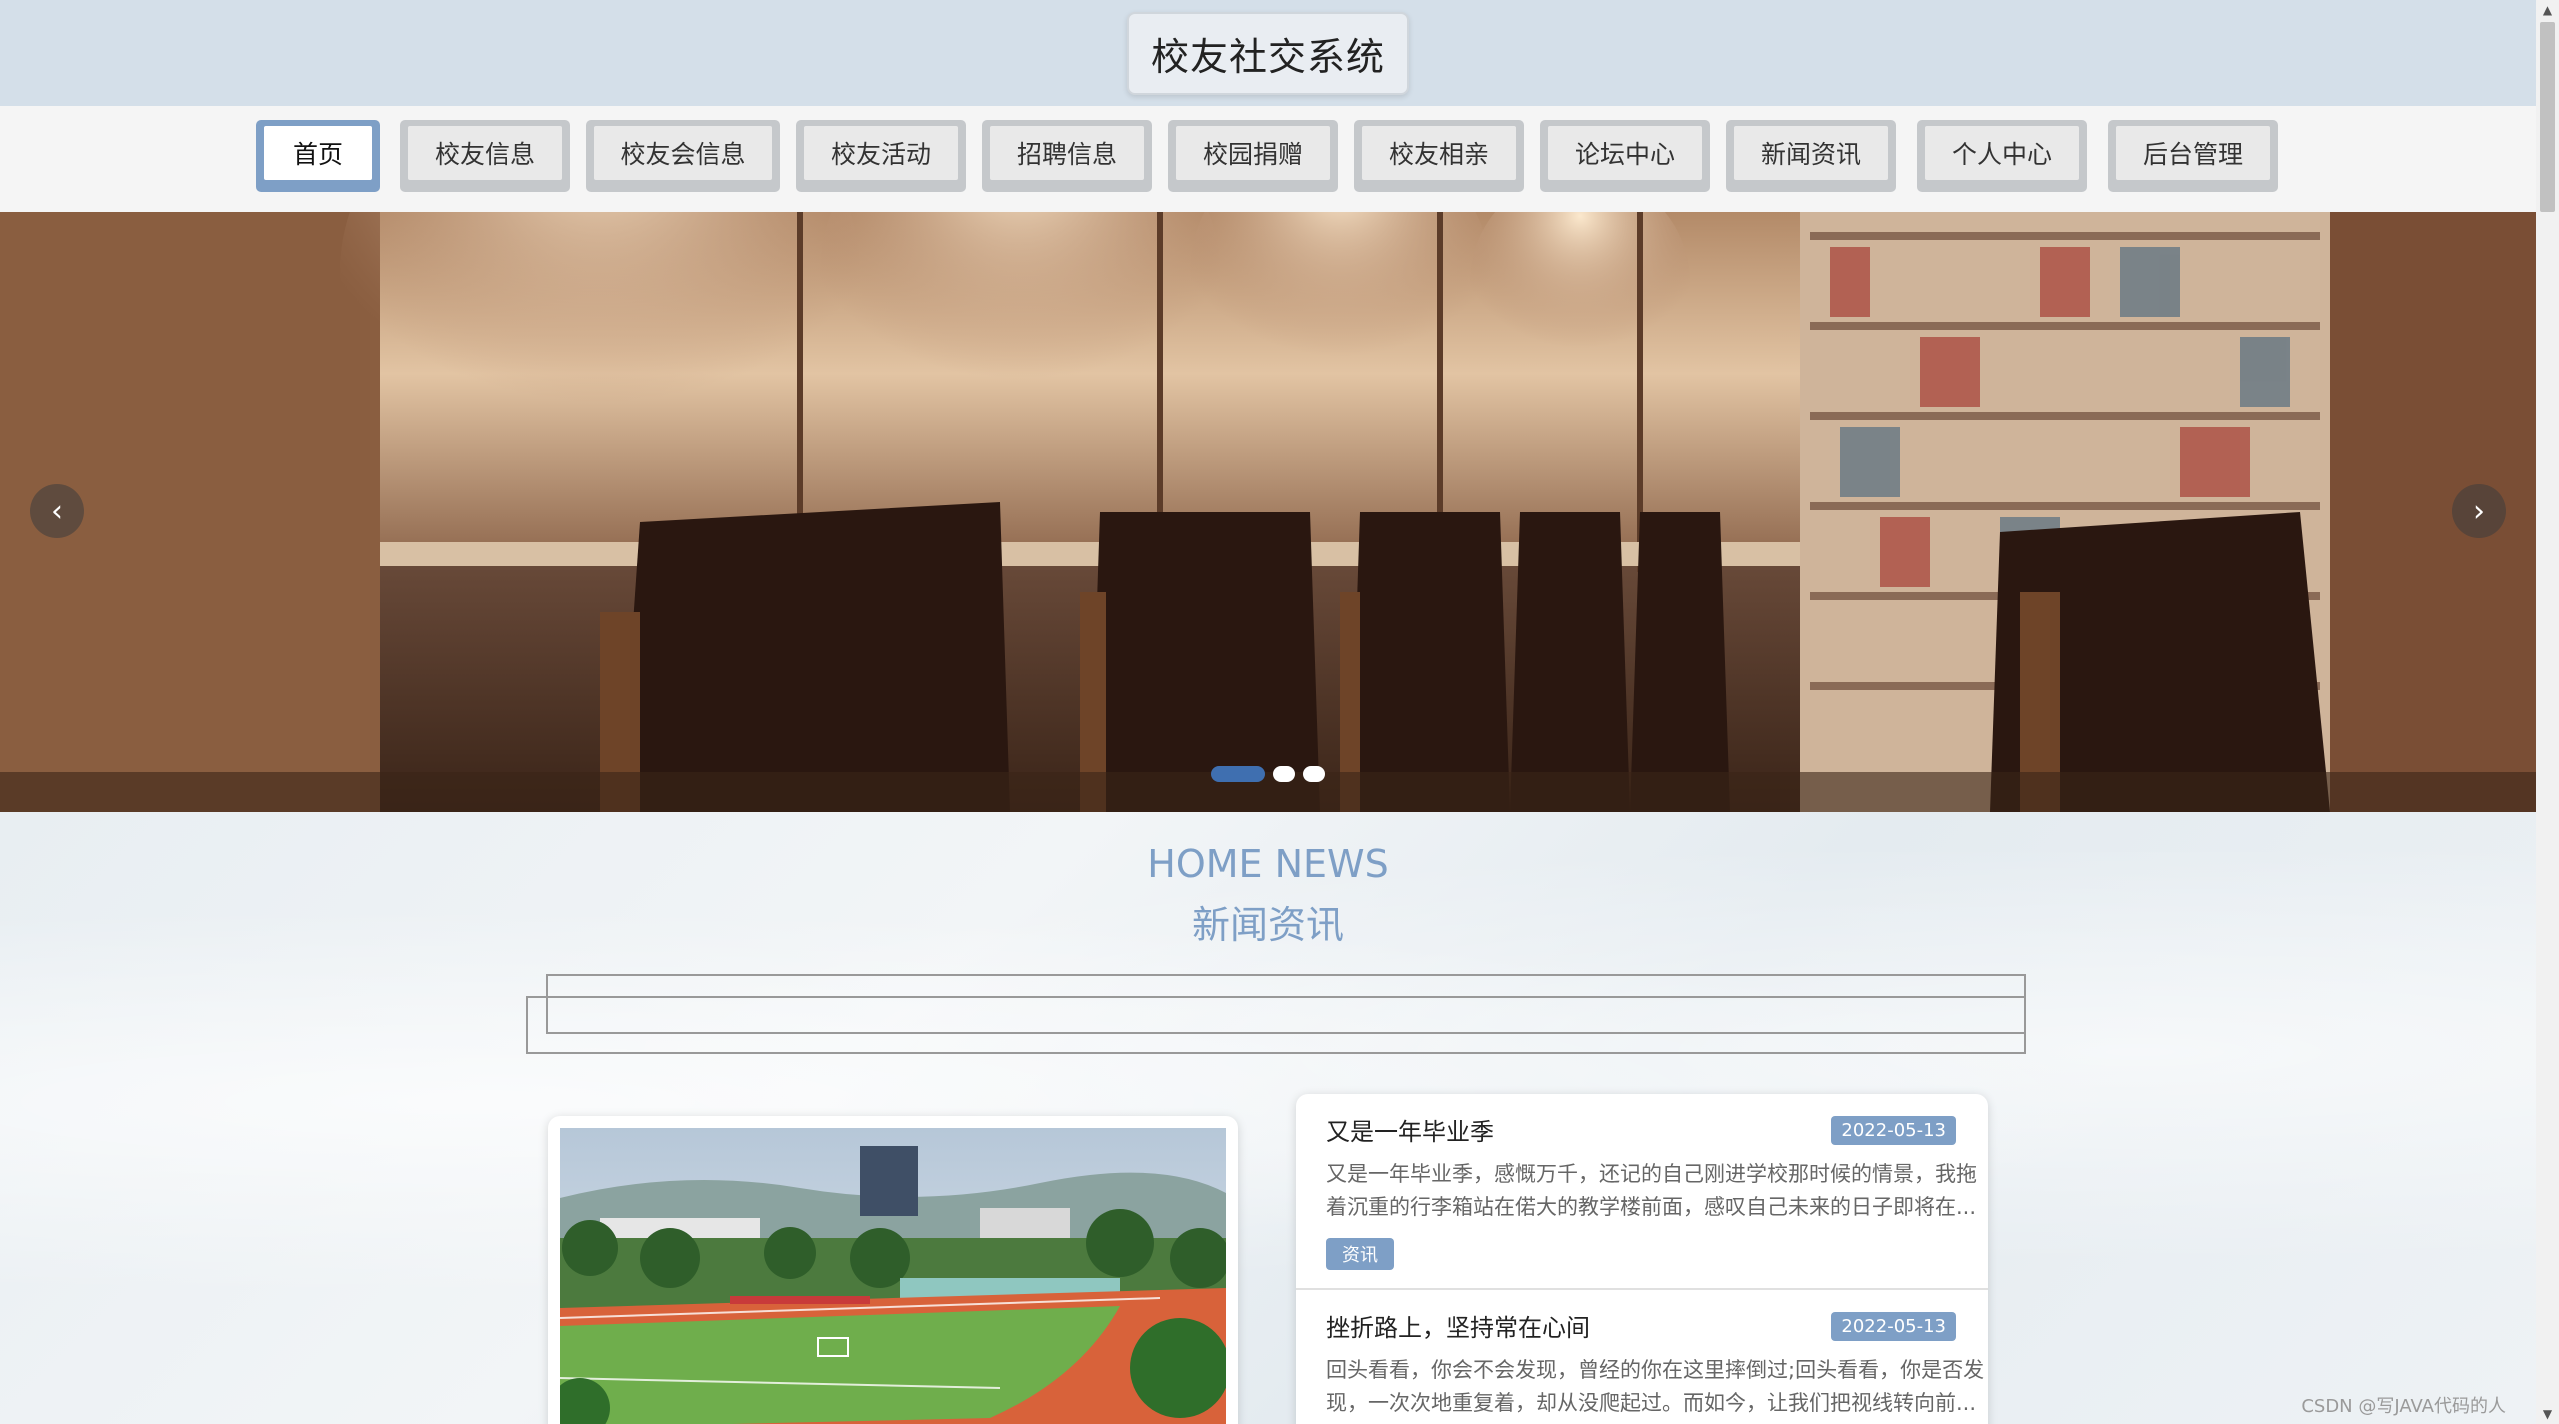  I want to click on nav-item-label: 招聘信息, so click(1067, 153).